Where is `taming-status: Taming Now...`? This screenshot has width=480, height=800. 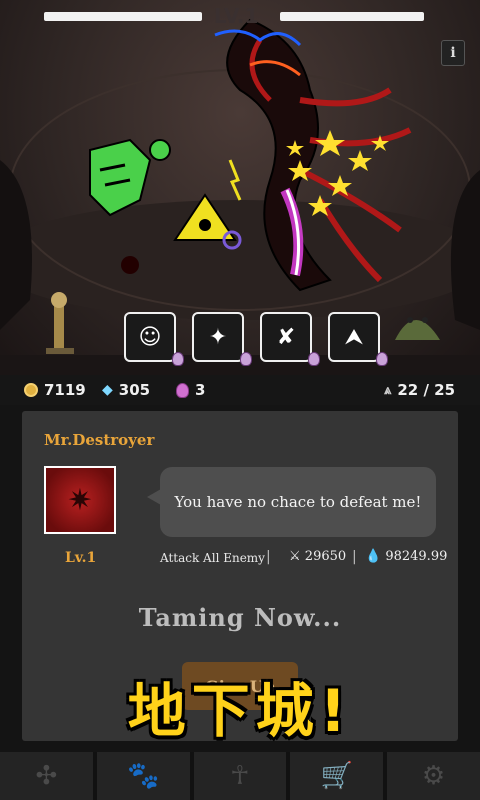
taming-status: Taming Now... is located at coordinates (240, 617).